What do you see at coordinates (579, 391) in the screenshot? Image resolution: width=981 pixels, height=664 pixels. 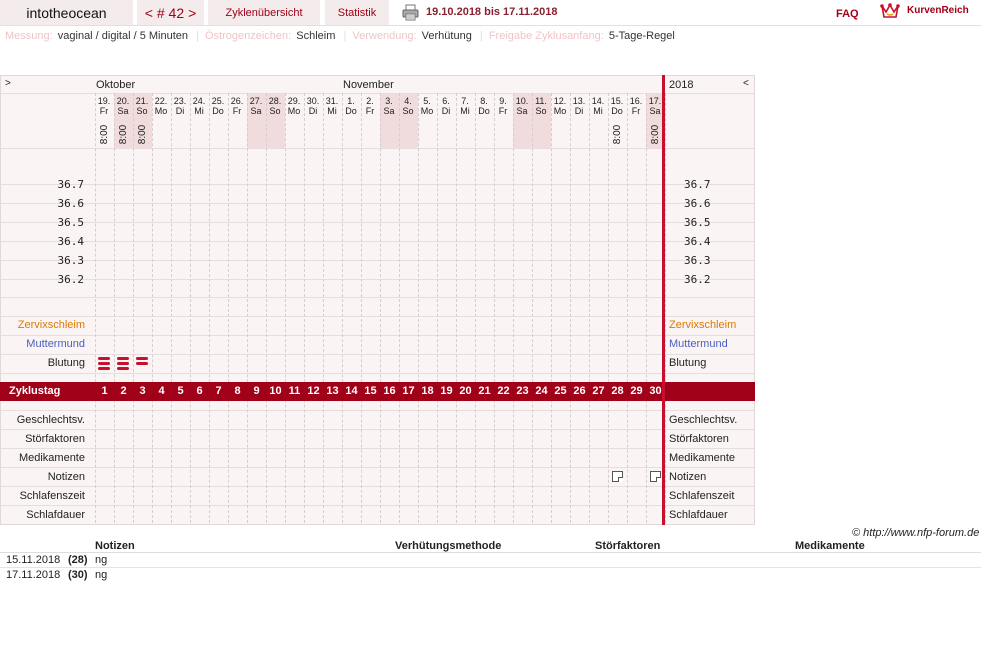 I see `cycle-day-number: 26` at bounding box center [579, 391].